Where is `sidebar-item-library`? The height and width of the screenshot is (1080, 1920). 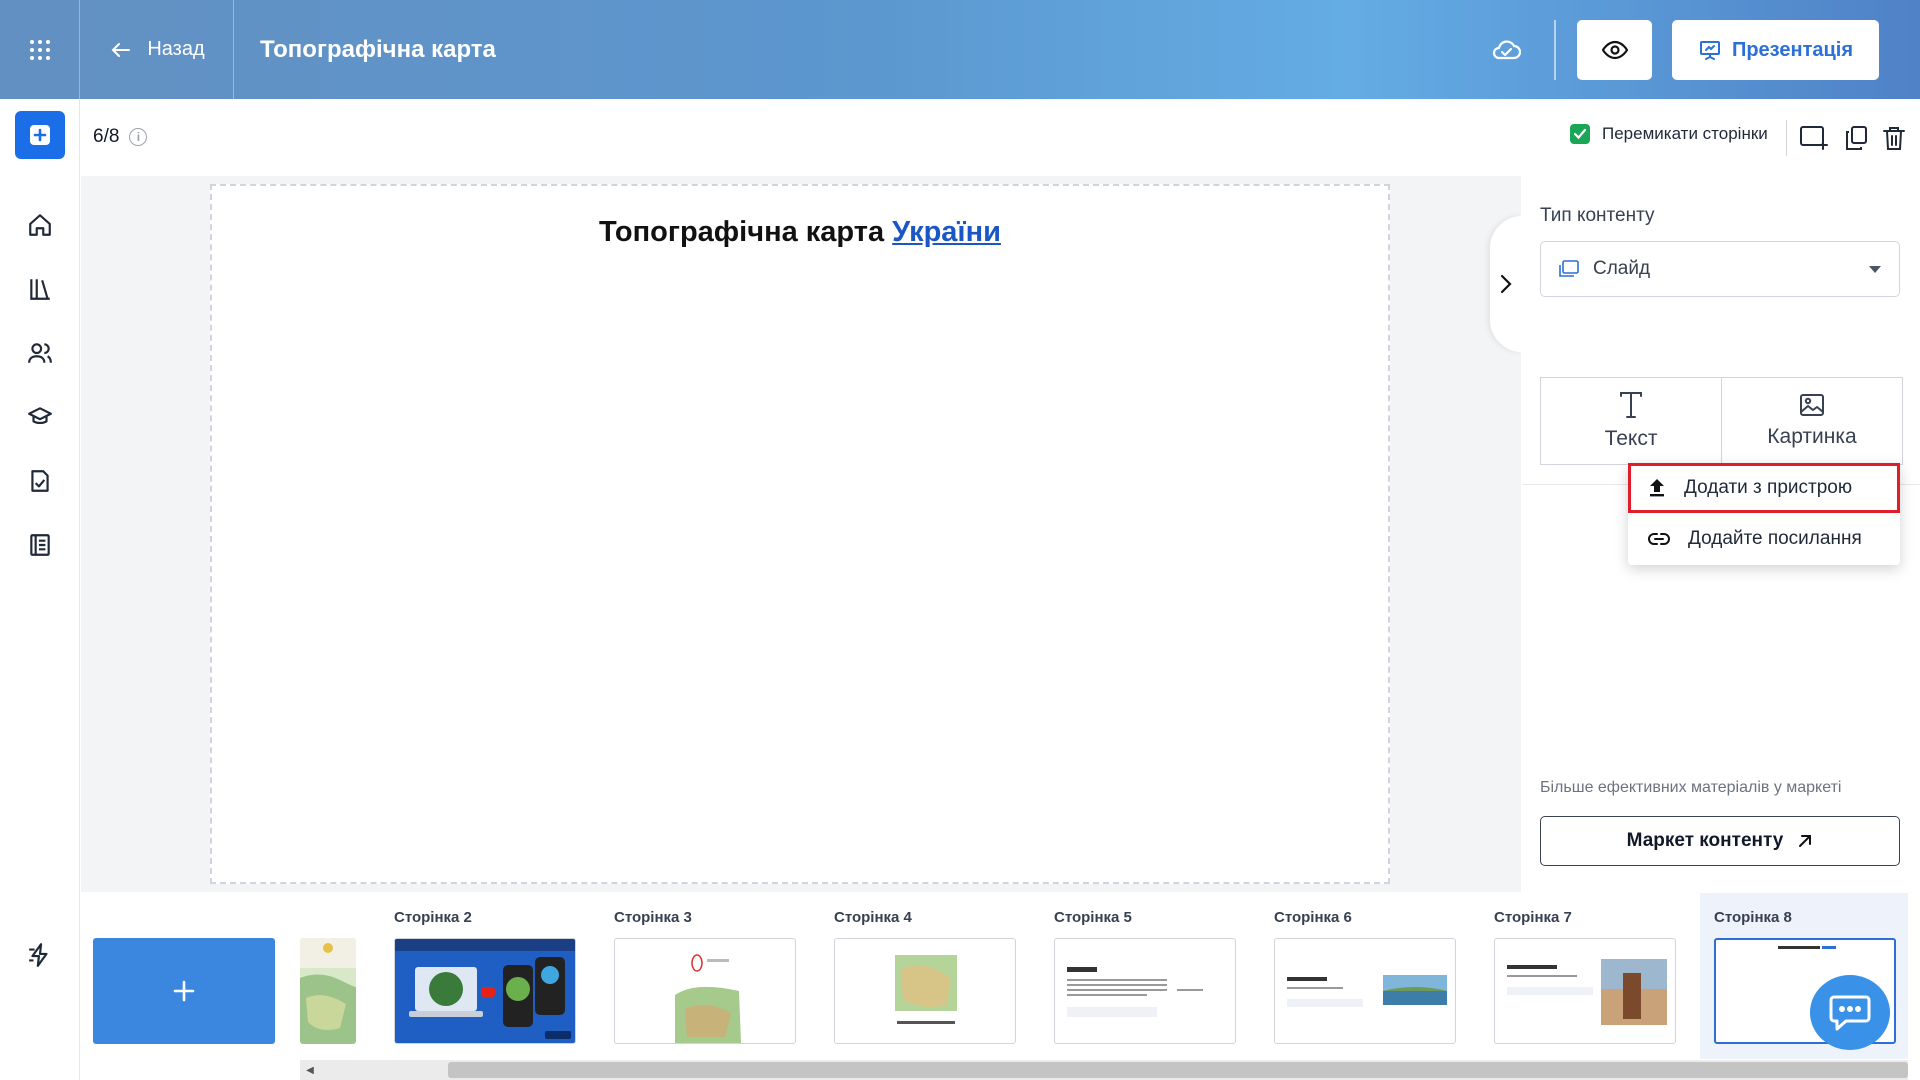 sidebar-item-library is located at coordinates (40, 289).